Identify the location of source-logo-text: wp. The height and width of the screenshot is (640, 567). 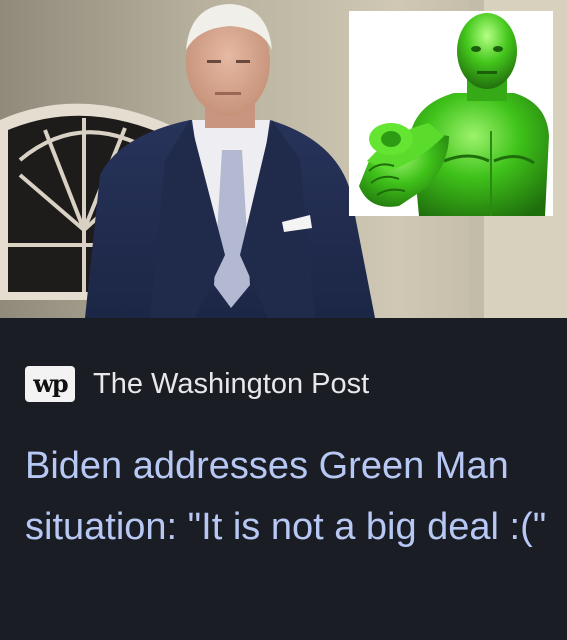
(50, 383).